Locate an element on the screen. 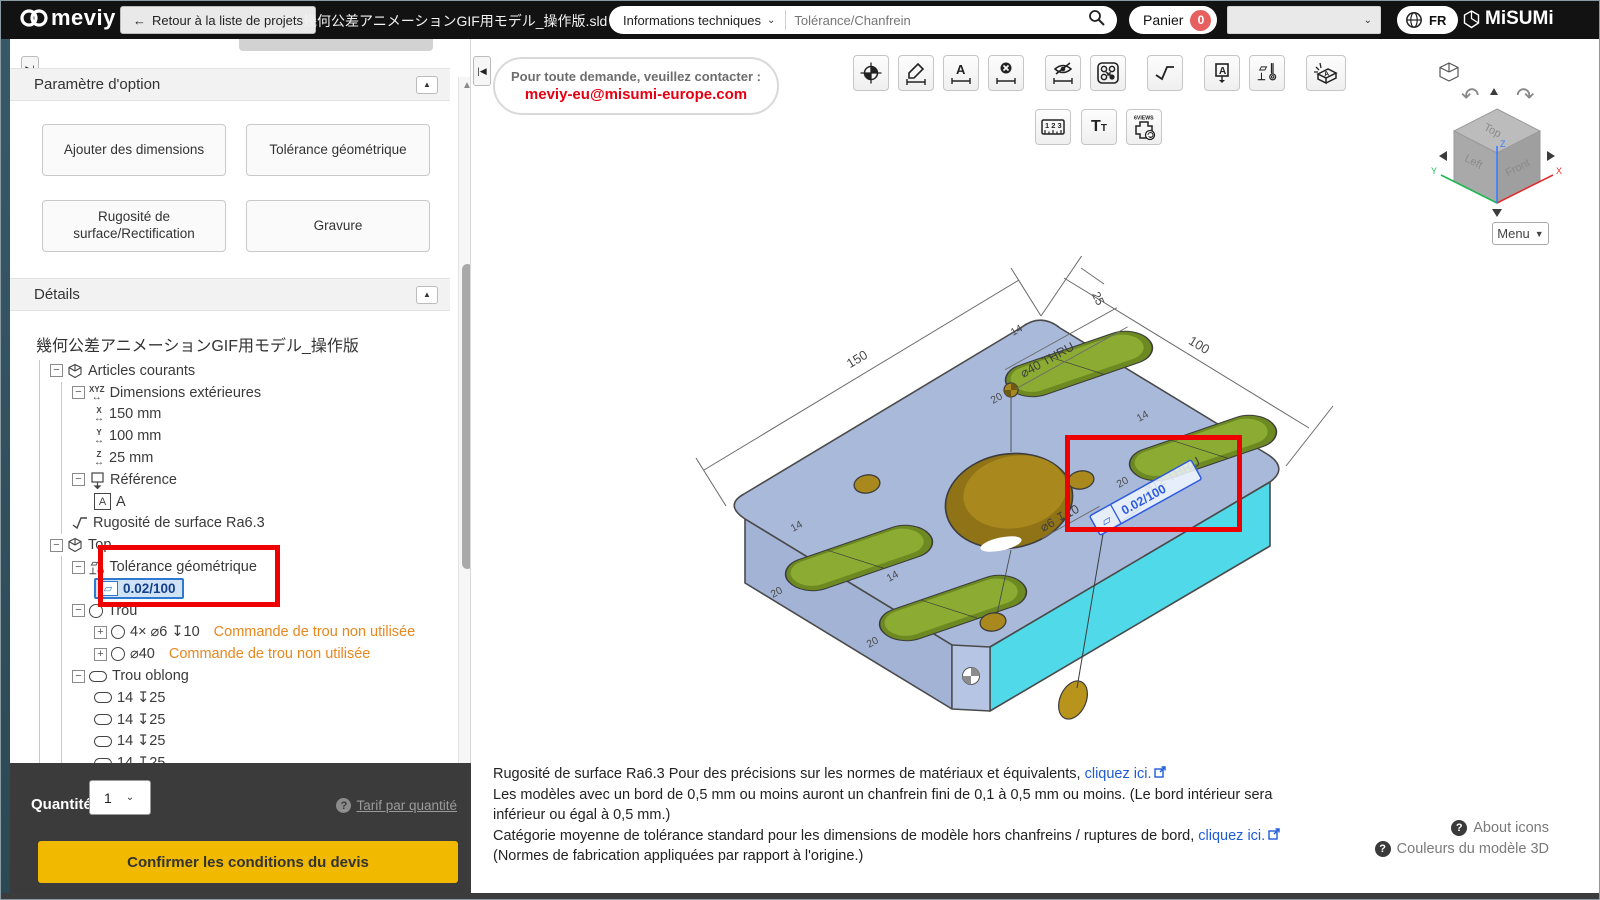 The image size is (1600, 900). roughness-icon is located at coordinates (80, 523).